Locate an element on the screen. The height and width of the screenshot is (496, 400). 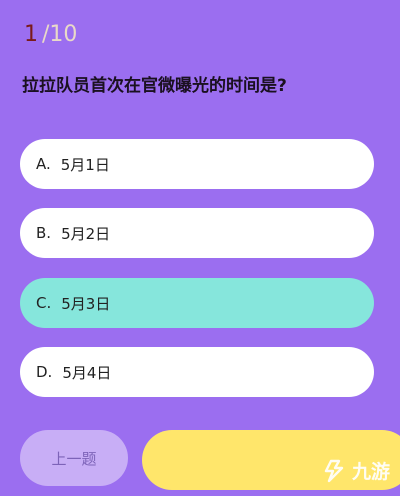
jiuyou-watermark: 九游 is located at coordinates (356, 470).